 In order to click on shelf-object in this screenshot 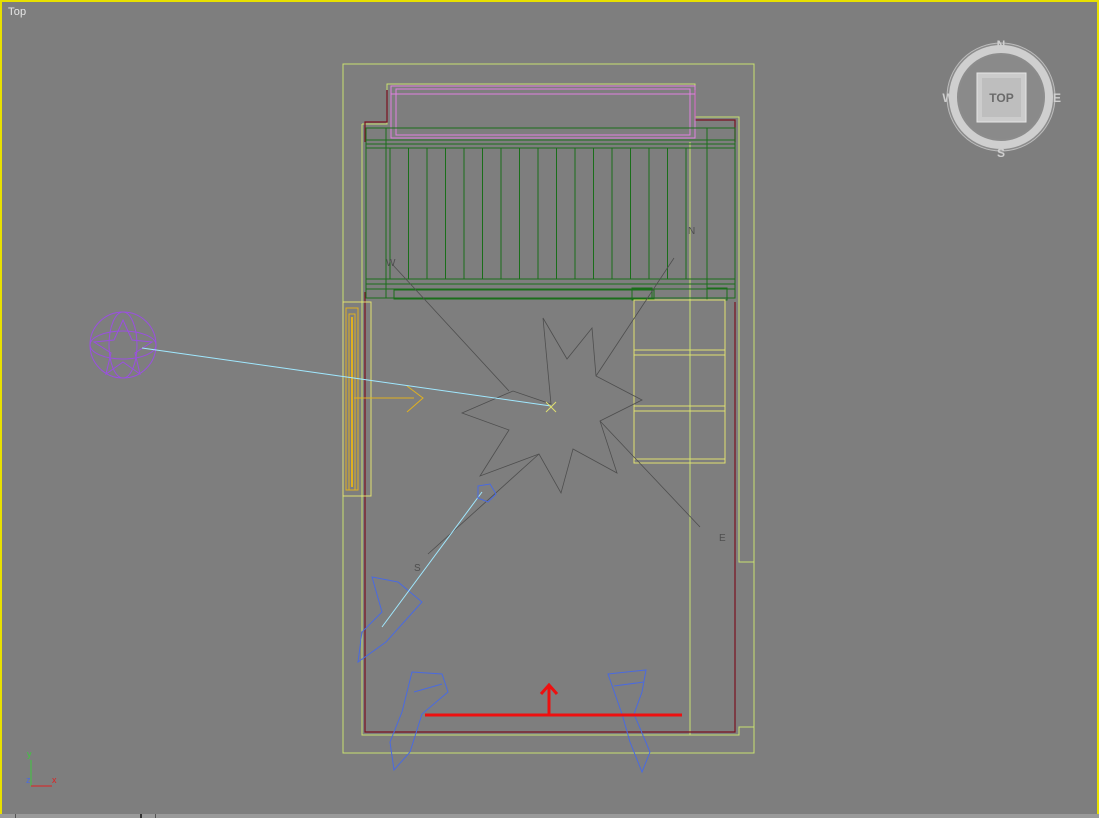, I will do `click(679, 381)`.